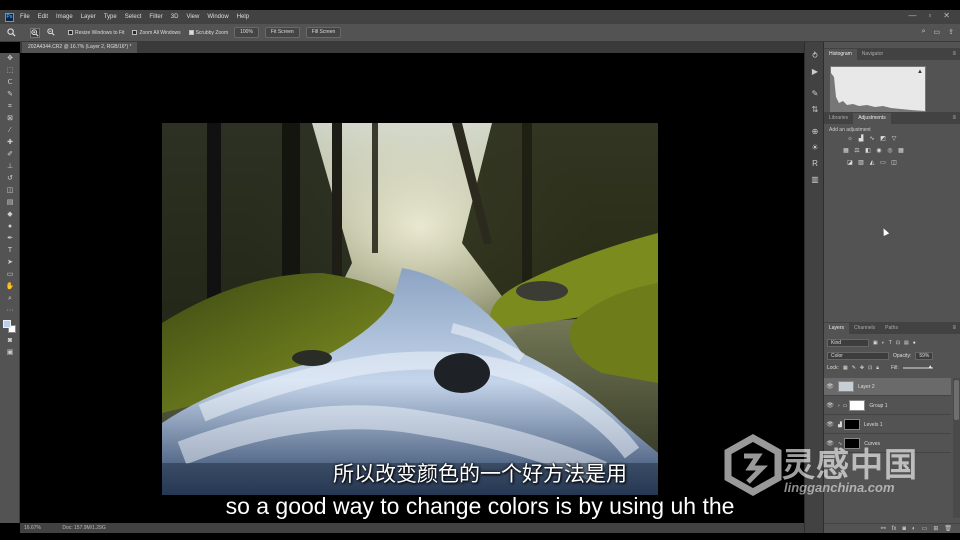  I want to click on tab-histogram: Histogram, so click(840, 54).